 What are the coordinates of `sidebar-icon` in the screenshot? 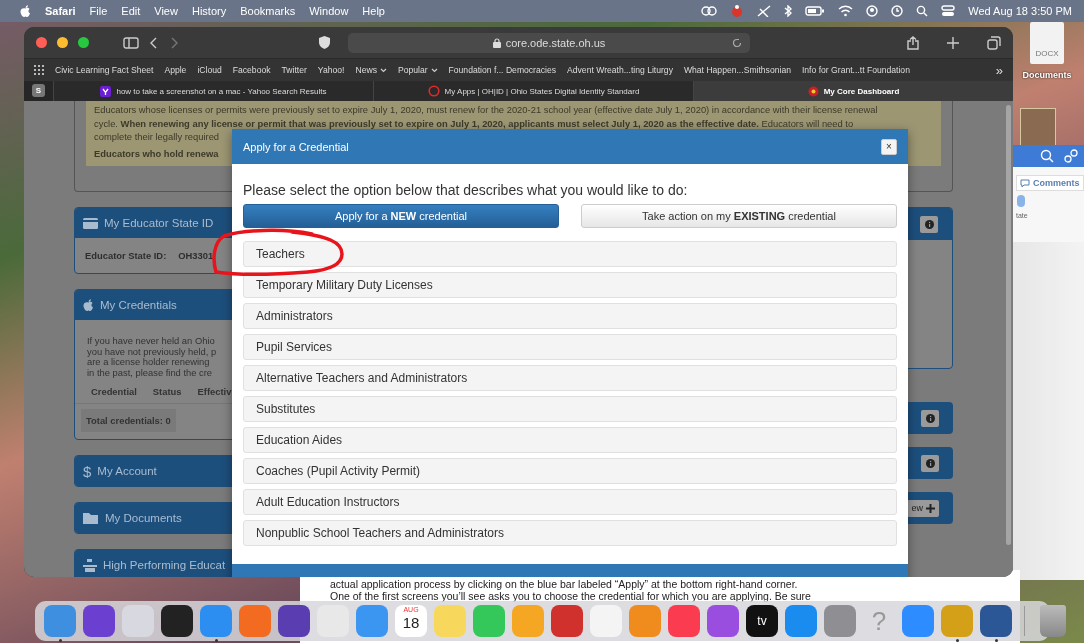 It's located at (131, 42).